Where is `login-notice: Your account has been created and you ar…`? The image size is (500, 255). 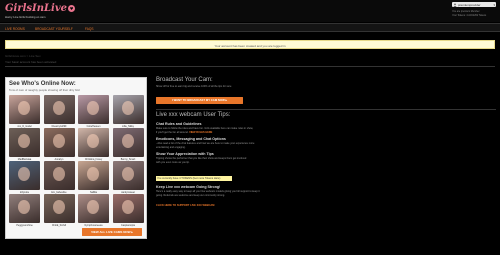 login-notice: Your account has been created and you ar… is located at coordinates (250, 44).